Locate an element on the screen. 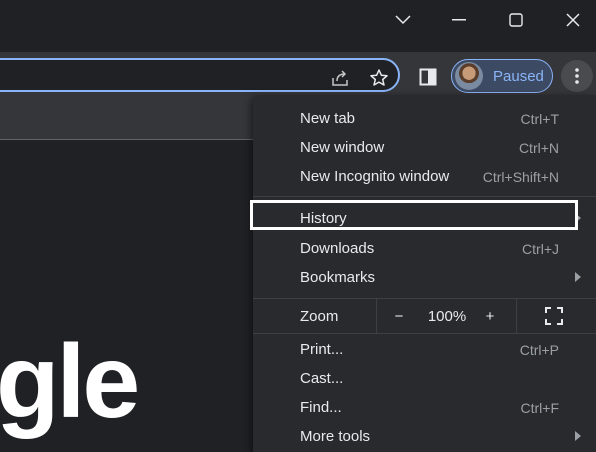 The width and height of the screenshot is (596, 452). star-icon is located at coordinates (379, 77).